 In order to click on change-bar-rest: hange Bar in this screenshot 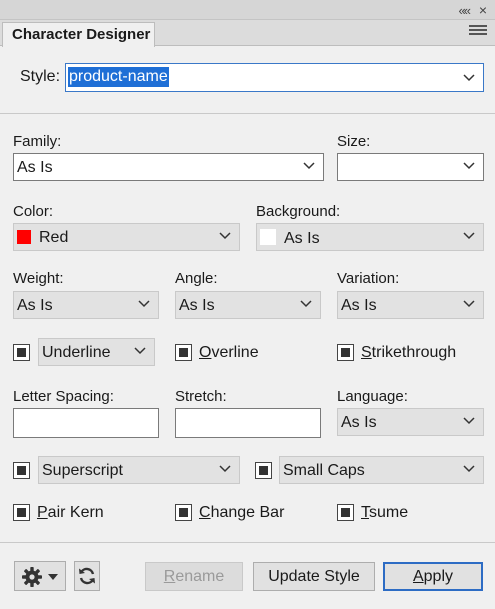, I will do `click(247, 512)`.